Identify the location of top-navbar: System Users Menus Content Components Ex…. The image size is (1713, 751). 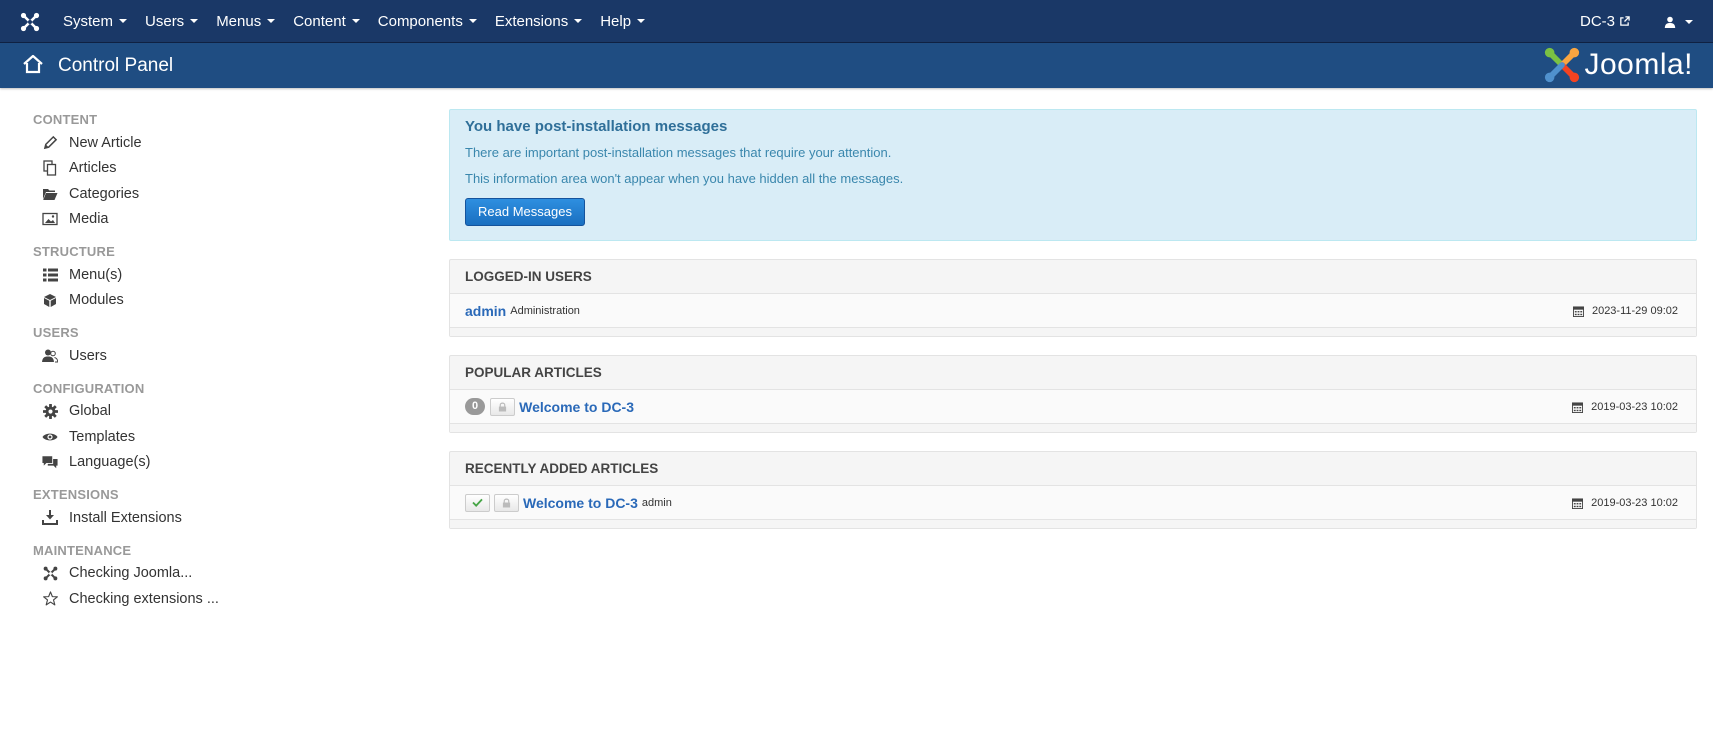
(856, 21).